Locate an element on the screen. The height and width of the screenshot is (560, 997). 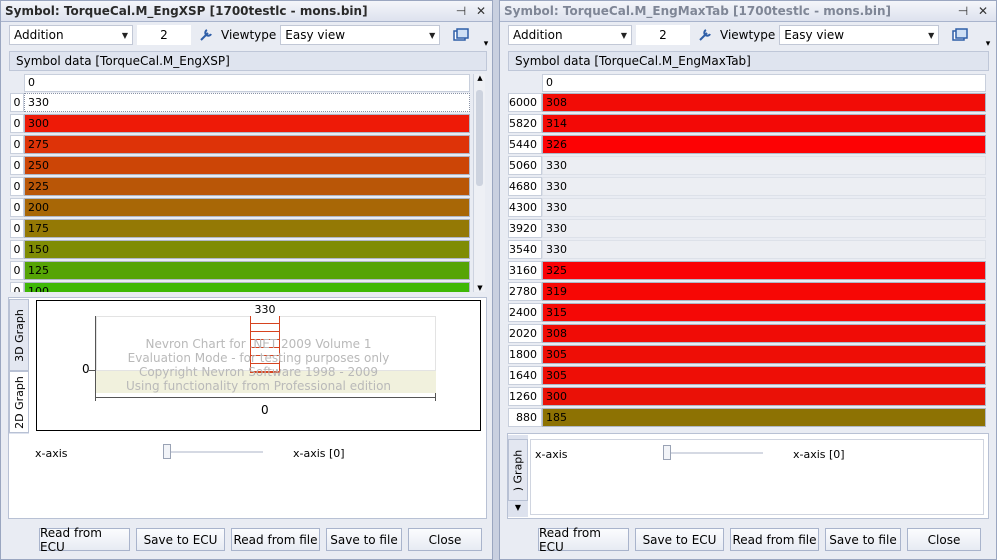
table-row: 3920 330 is located at coordinates (747, 228).